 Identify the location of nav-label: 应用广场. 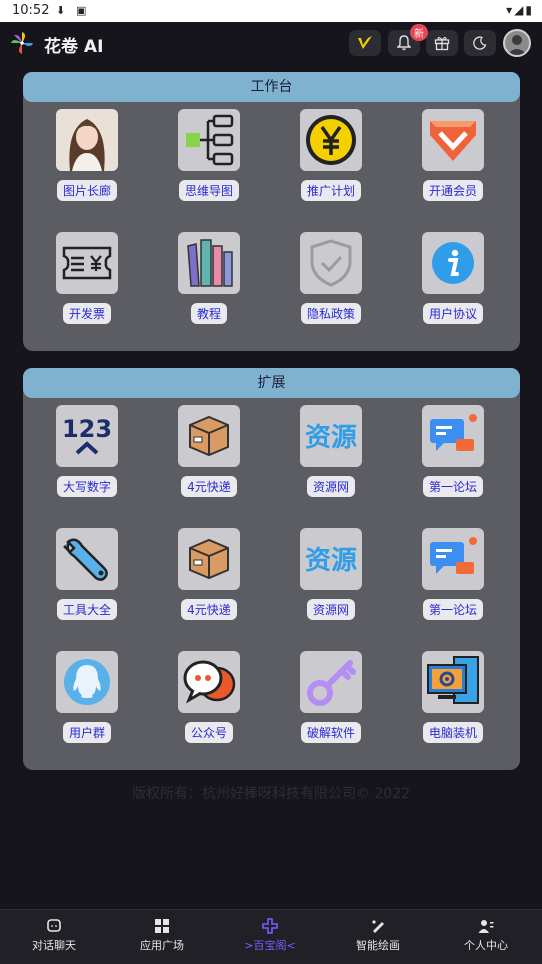
(162, 945).